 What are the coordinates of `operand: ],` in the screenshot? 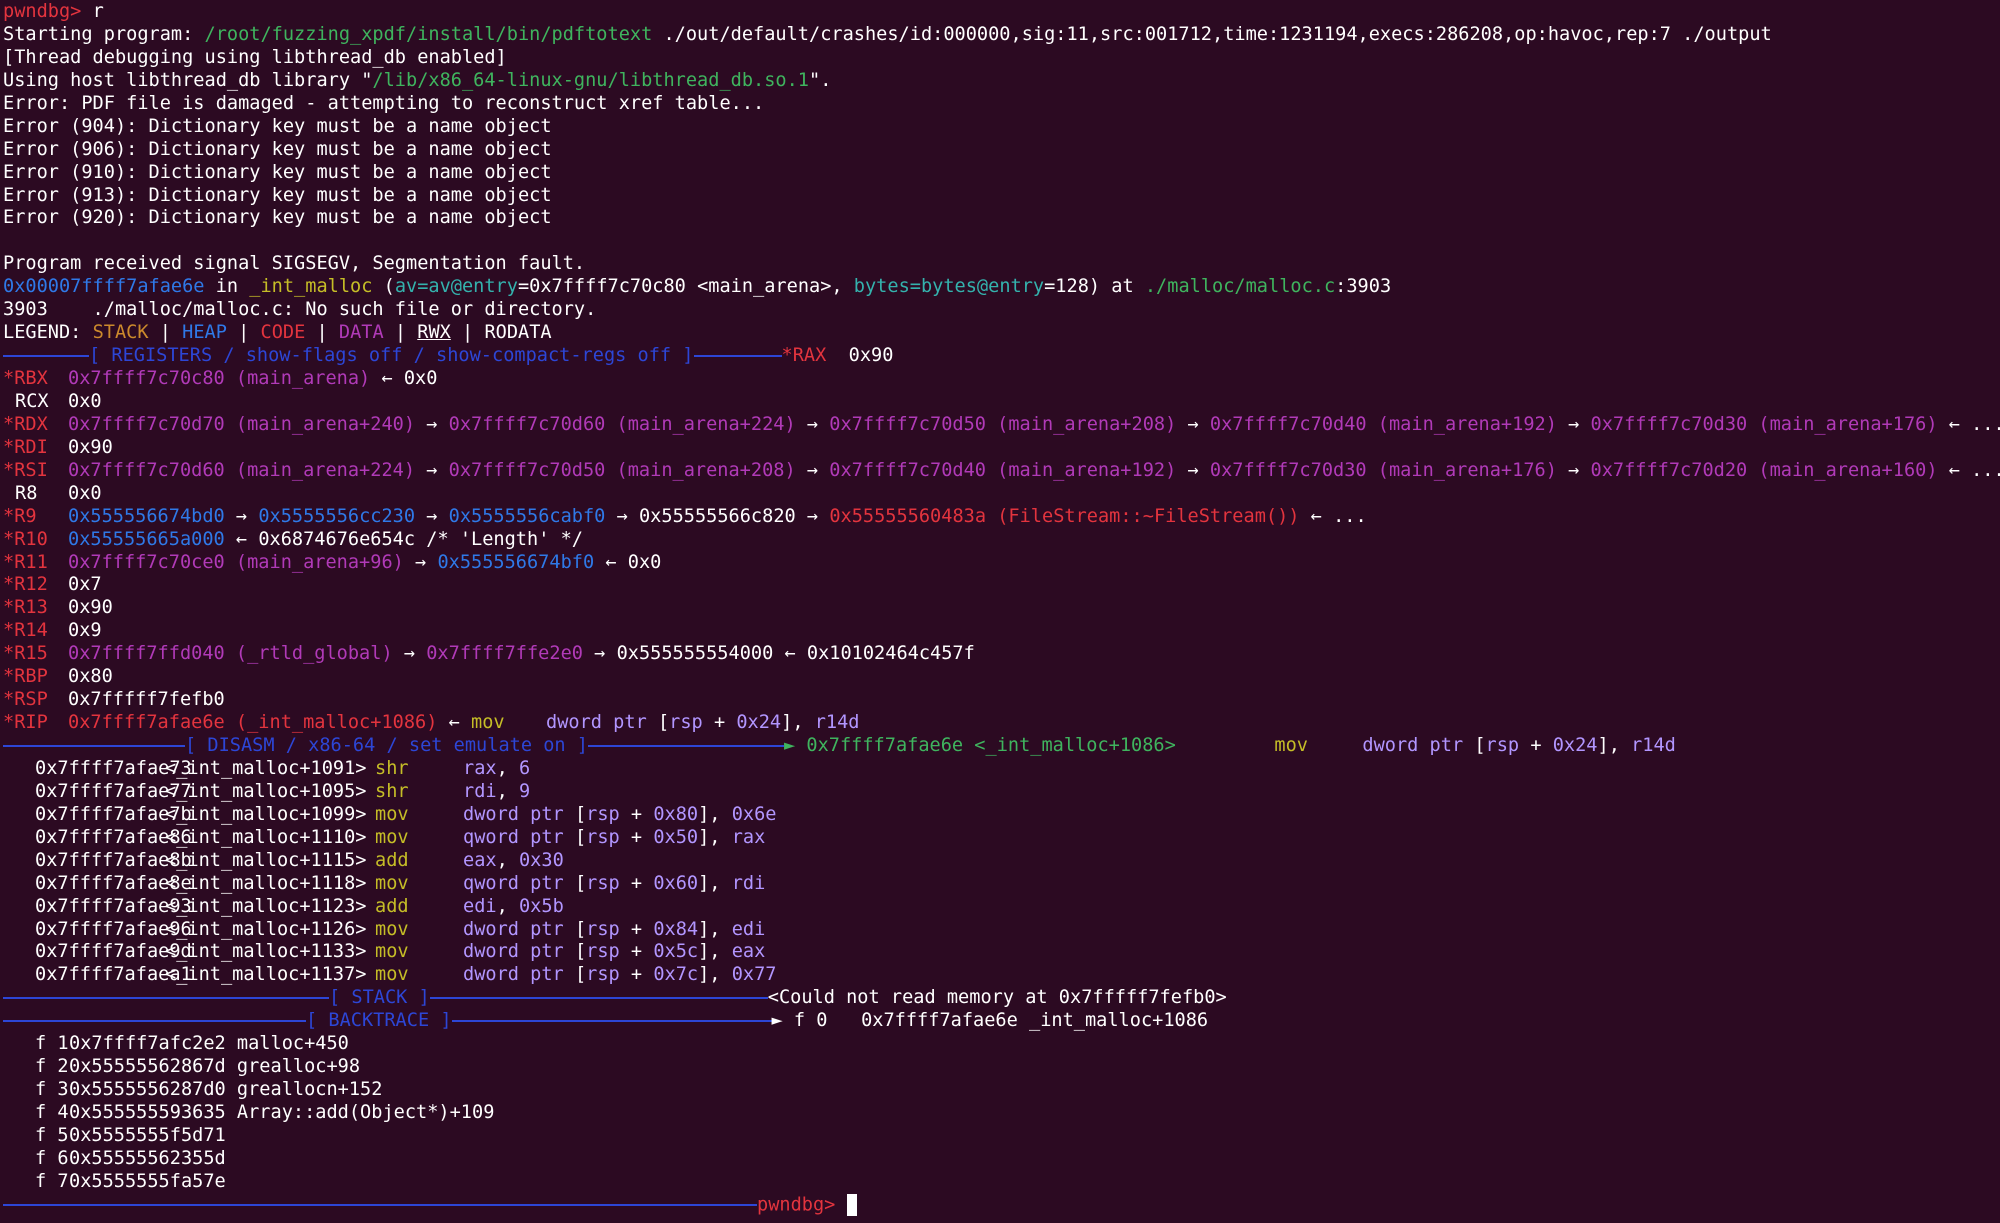 It's located at (715, 952).